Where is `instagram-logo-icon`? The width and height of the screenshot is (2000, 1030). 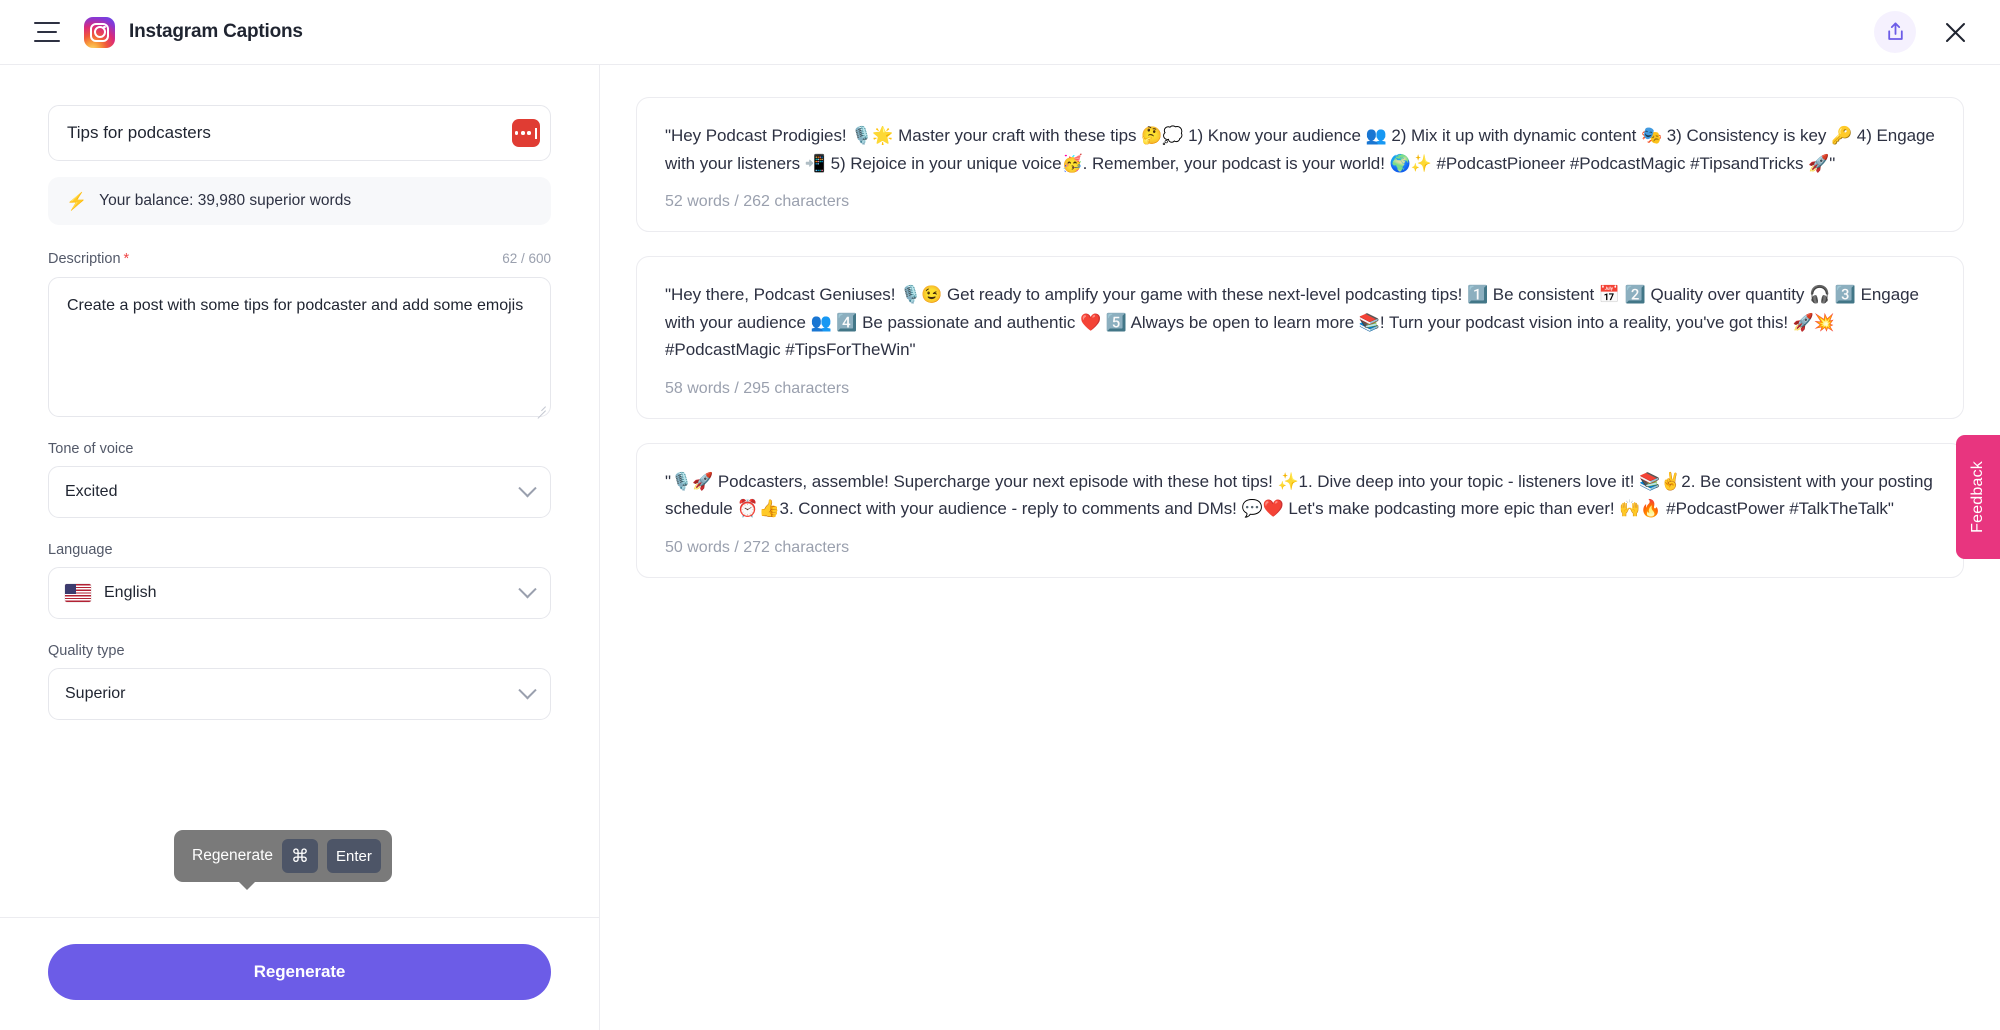
instagram-logo-icon is located at coordinates (99, 32).